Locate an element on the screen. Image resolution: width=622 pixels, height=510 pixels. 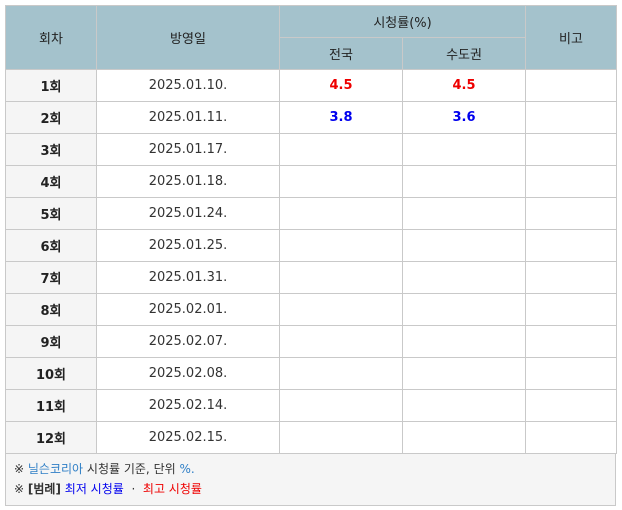
date-cell: 2025.02.01. is located at coordinates (188, 309).